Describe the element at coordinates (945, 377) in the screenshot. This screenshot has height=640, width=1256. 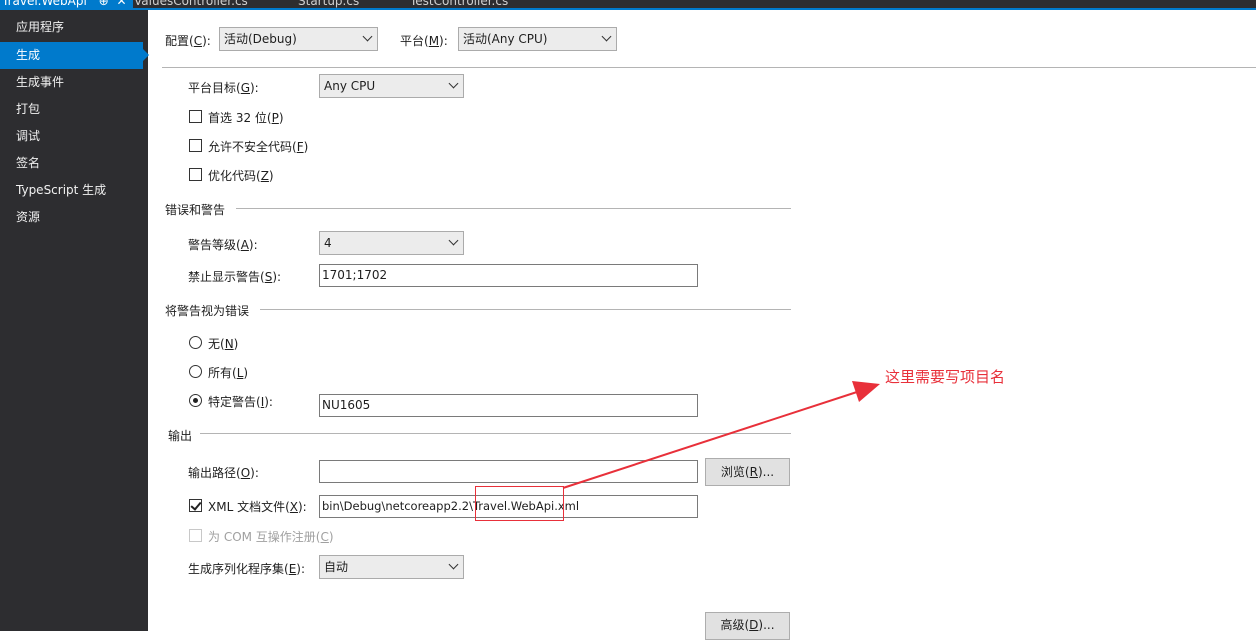
I see `annotation-text: 这里需要写项目名` at that location.